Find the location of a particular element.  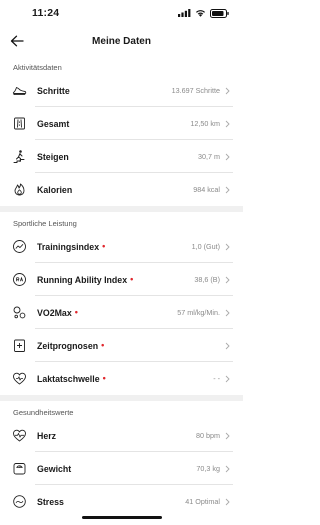

row-value: 38,6 (B) is located at coordinates (207, 279).